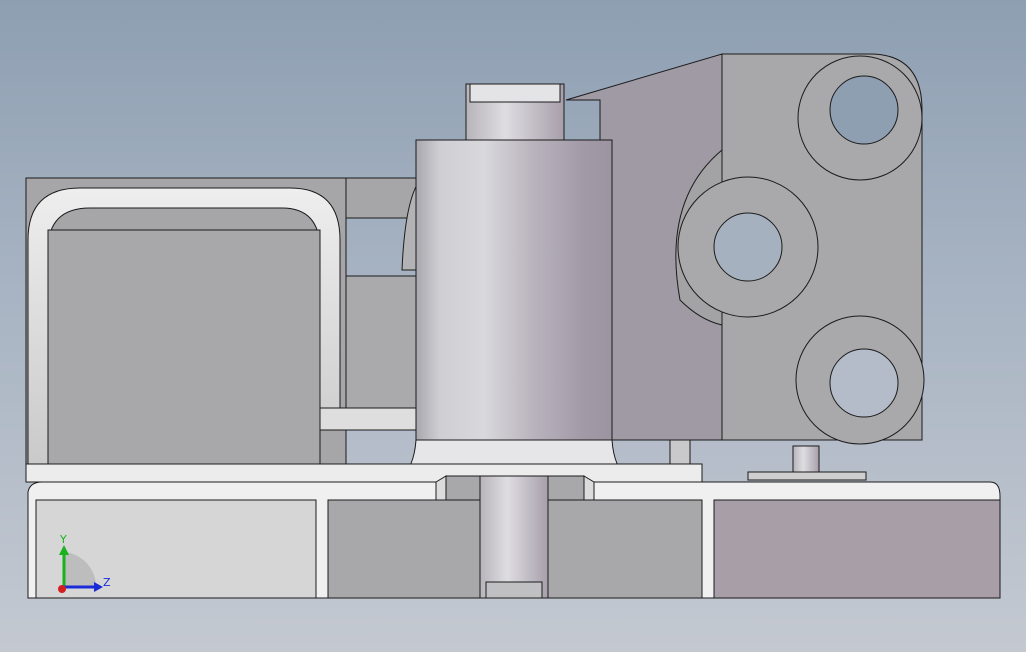  Describe the element at coordinates (864, 110) in the screenshot. I see `upper-hole` at that location.